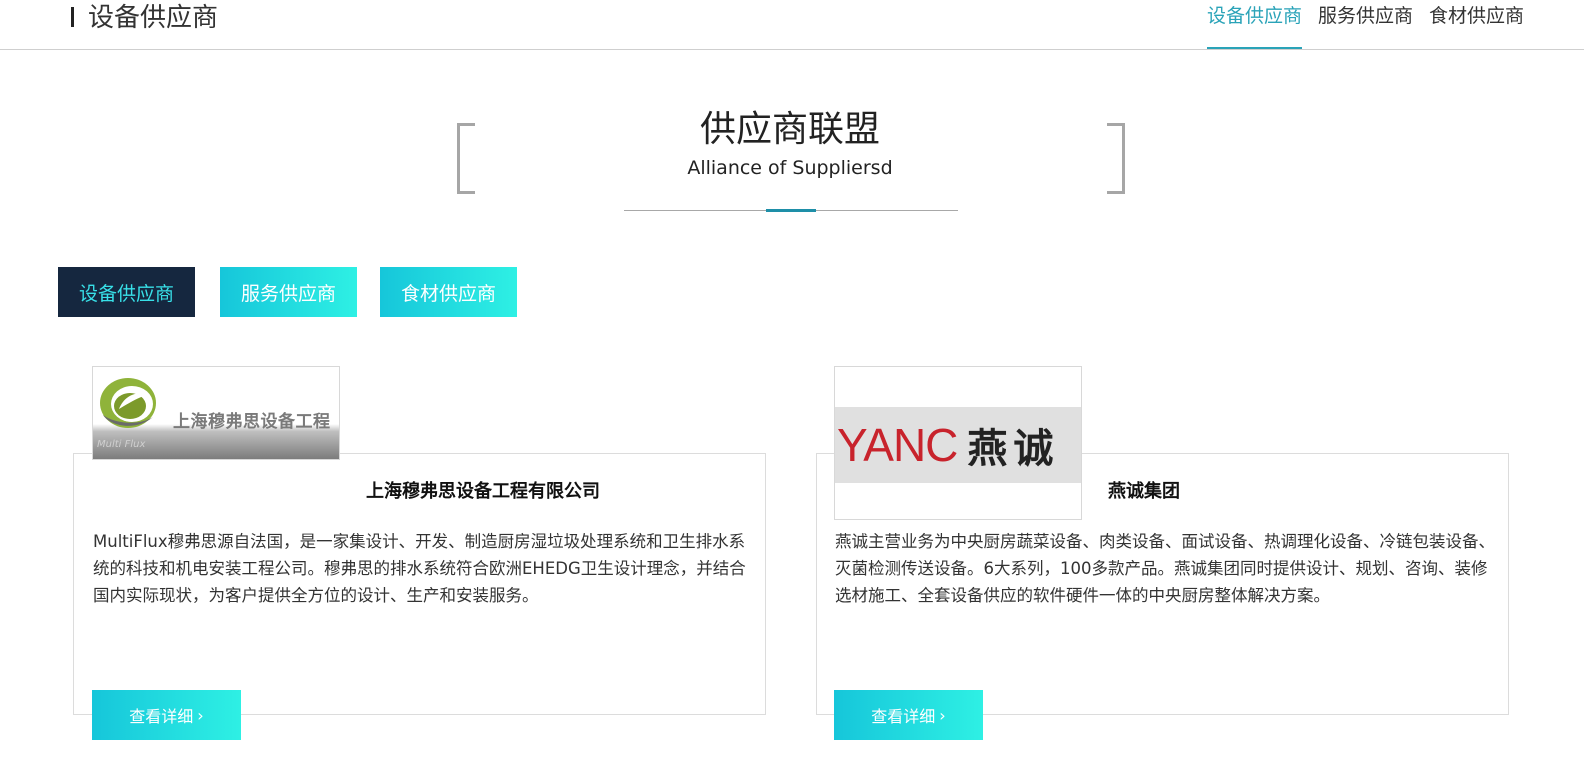 Image resolution: width=1584 pixels, height=775 pixels. I want to click on logo-band: YANC 燕诚, so click(958, 445).